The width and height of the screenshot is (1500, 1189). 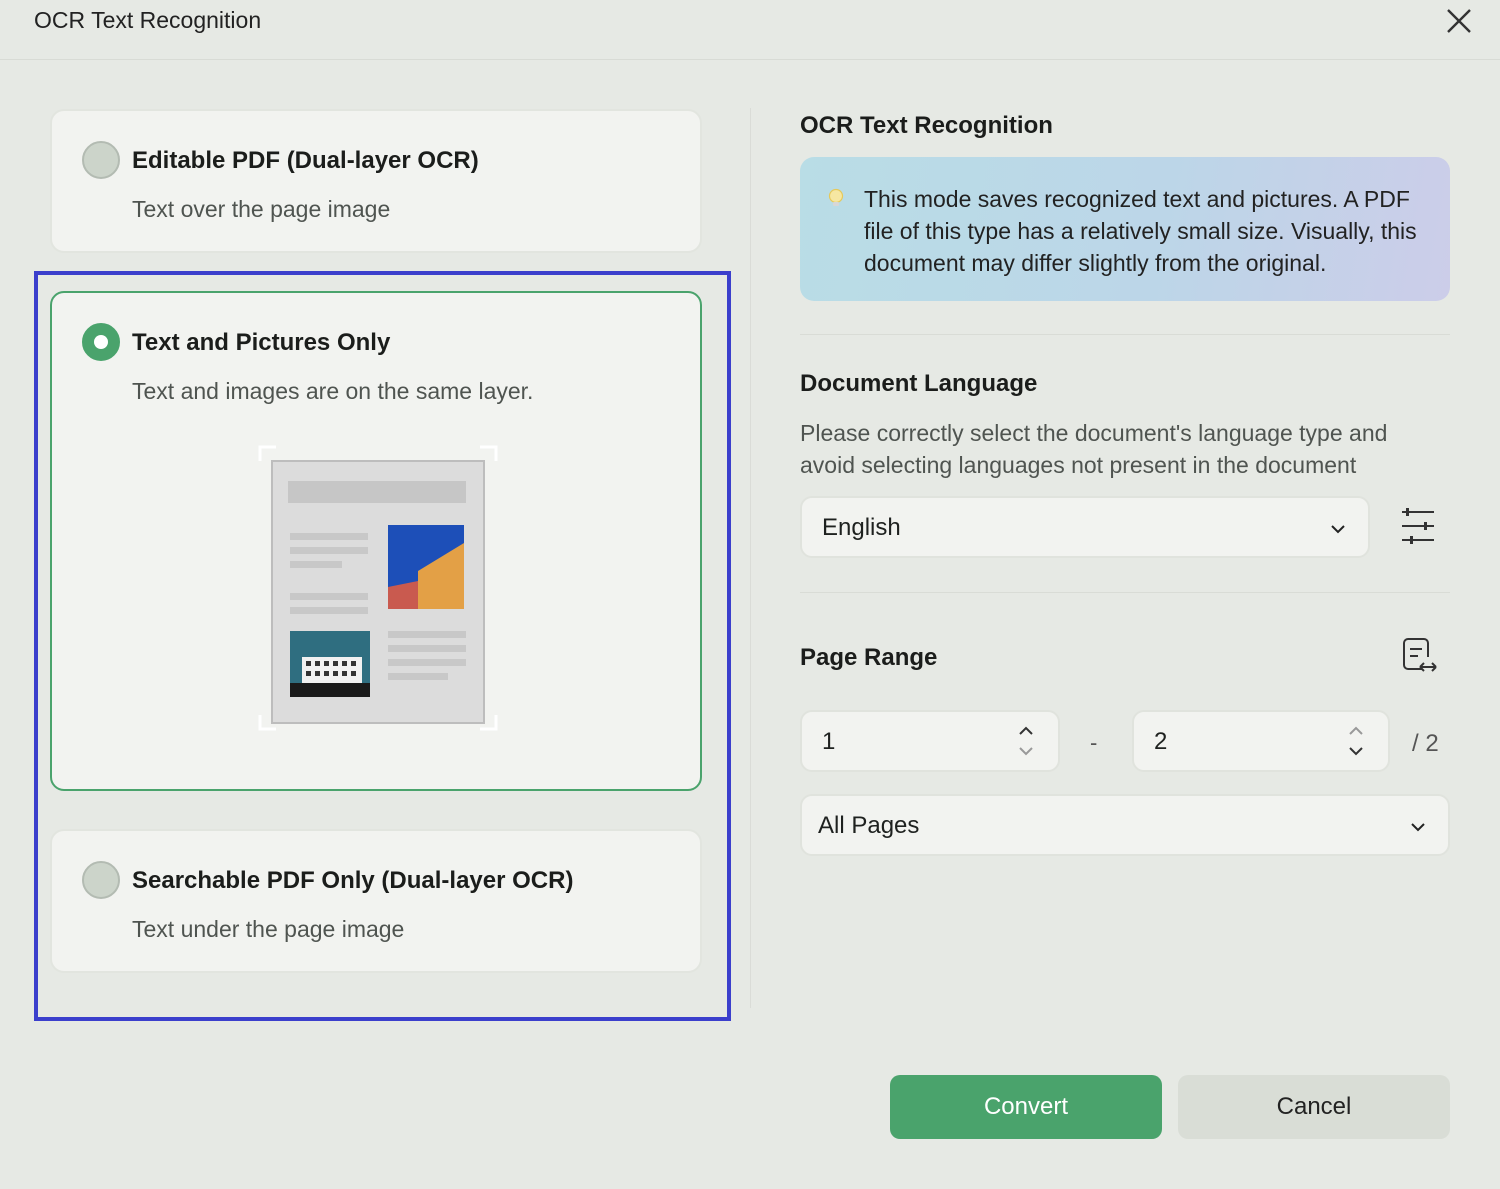 What do you see at coordinates (261, 342) in the screenshot?
I see `option-title: Text and Pictures Only` at bounding box center [261, 342].